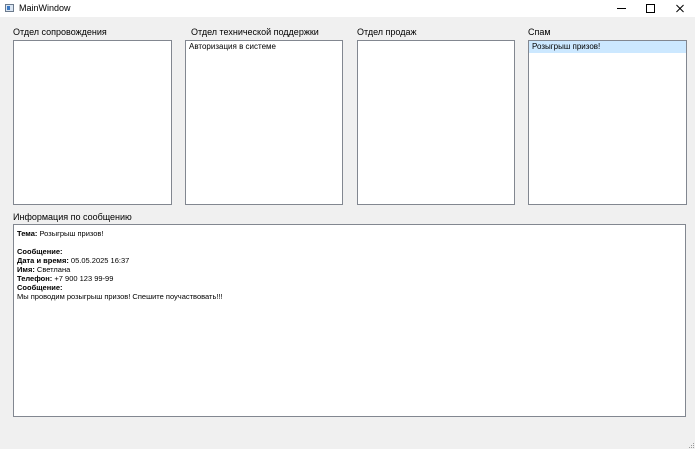  I want to click on sales-dept-label: Отдел продаж, so click(387, 32).